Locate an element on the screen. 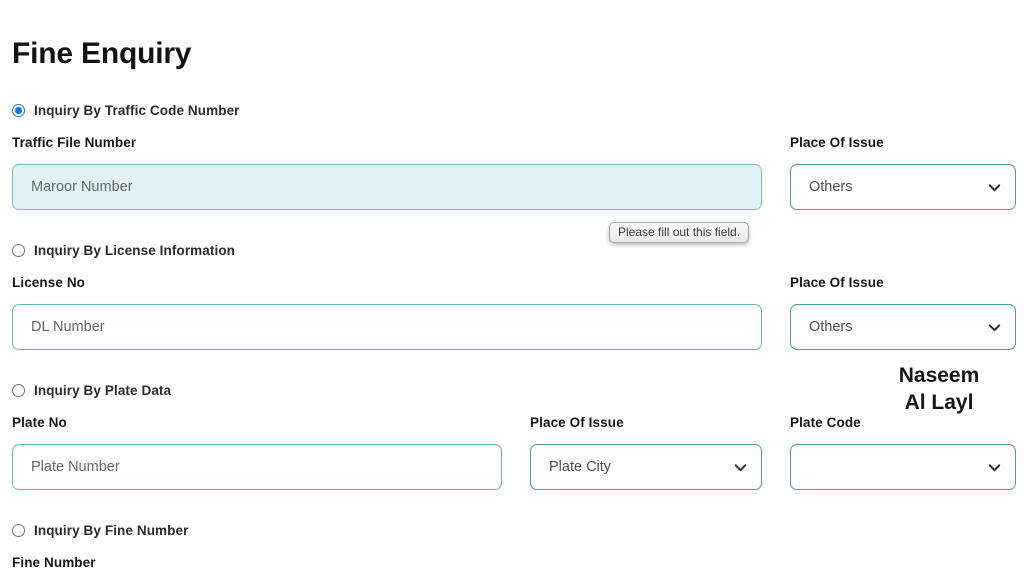  label-fine-number: Fine Number is located at coordinates (54, 562).